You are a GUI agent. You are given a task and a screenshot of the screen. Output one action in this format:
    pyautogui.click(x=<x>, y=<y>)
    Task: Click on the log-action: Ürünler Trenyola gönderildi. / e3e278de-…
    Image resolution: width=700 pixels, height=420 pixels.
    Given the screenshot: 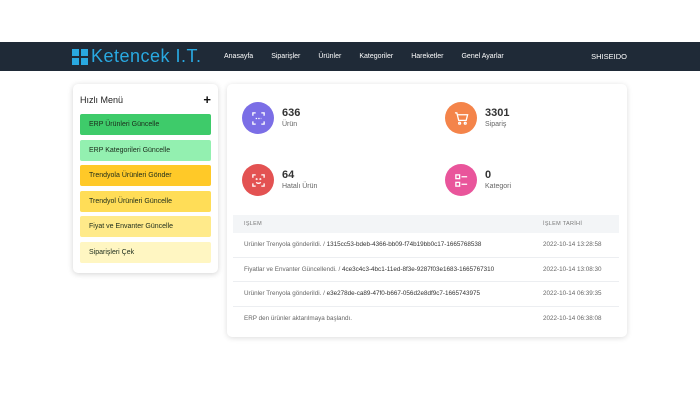 What is the action you would take?
    pyautogui.click(x=388, y=293)
    